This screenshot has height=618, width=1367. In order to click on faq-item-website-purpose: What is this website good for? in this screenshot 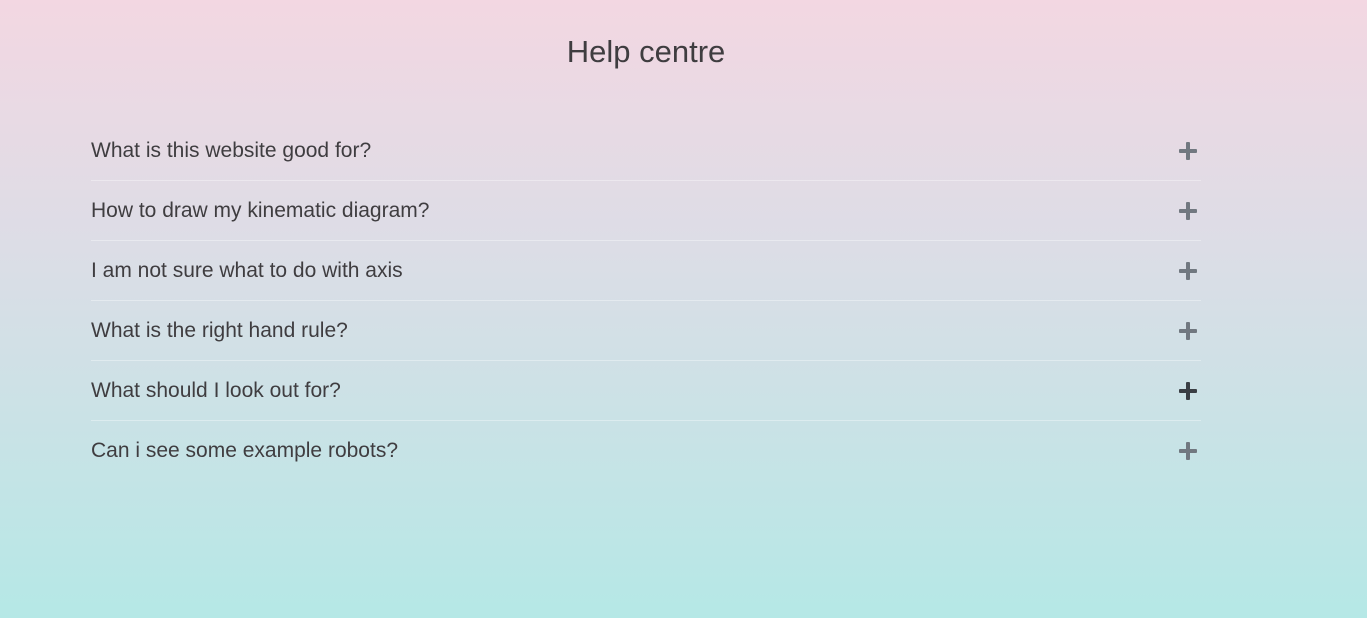, I will do `click(646, 151)`.